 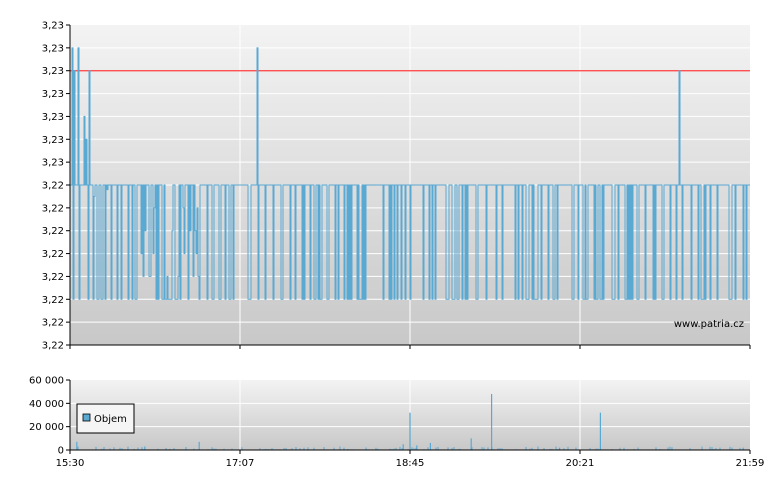 What do you see at coordinates (240, 463) in the screenshot?
I see `x-tick-label: 17:07` at bounding box center [240, 463].